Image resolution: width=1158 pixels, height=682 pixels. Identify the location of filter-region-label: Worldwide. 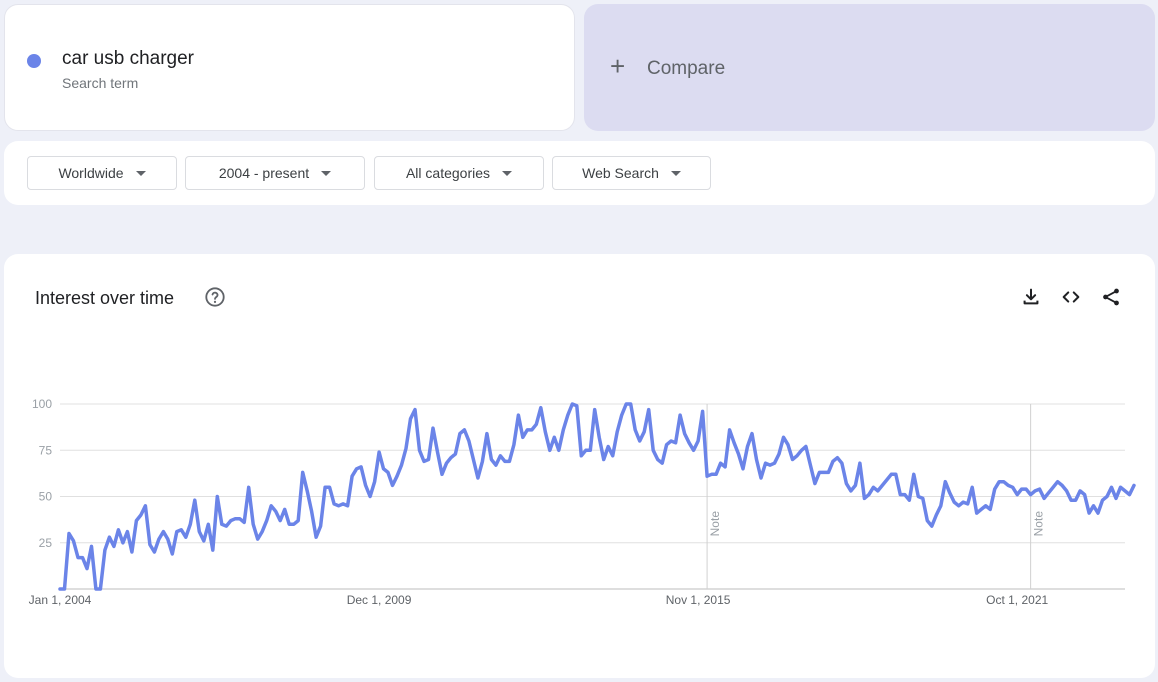
(91, 173).